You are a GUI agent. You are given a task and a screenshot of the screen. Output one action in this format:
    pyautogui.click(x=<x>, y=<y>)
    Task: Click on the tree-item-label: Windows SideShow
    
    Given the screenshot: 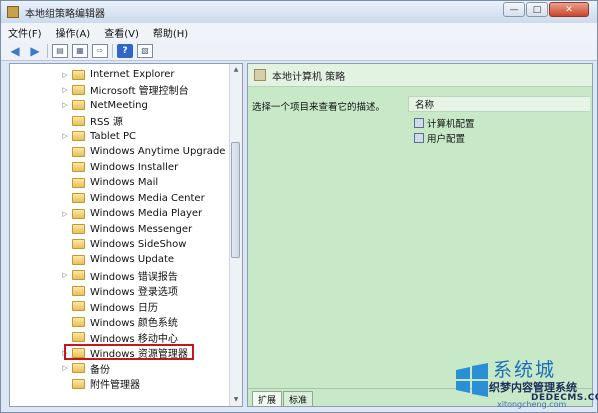 What is the action you would take?
    pyautogui.click(x=138, y=244)
    